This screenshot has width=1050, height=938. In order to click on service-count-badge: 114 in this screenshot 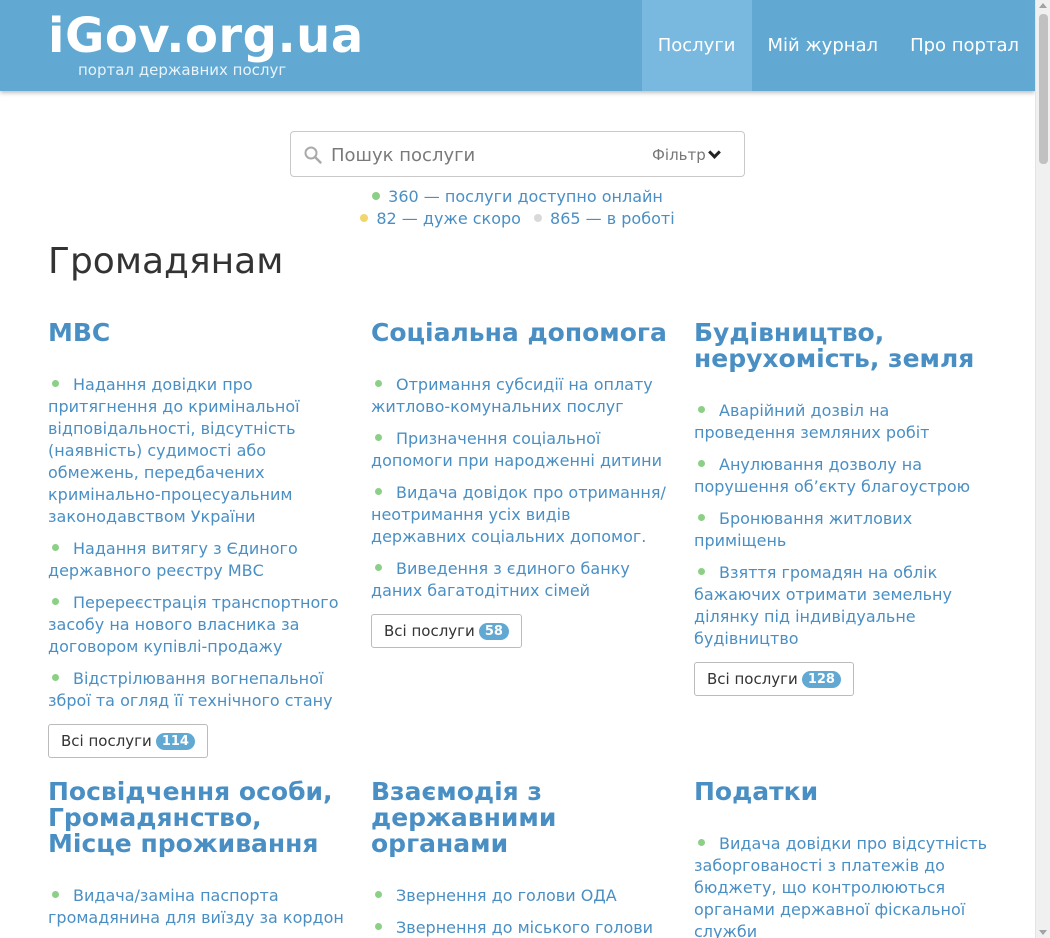, I will do `click(175, 741)`.